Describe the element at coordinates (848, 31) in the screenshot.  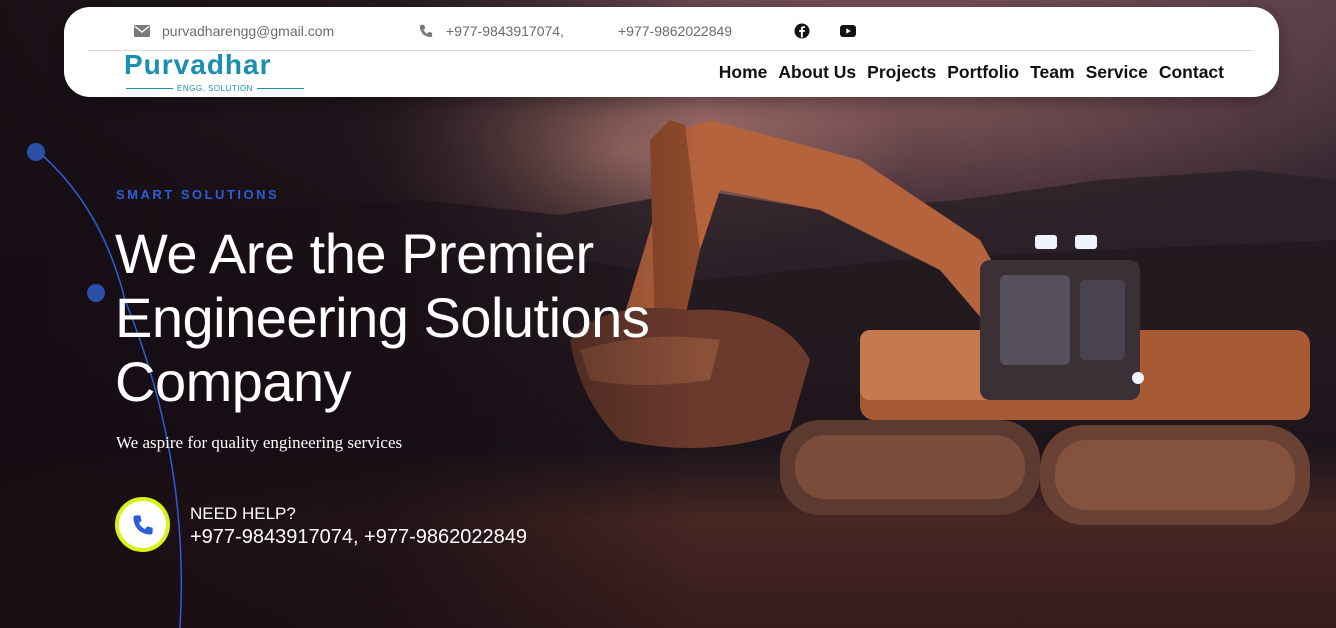
I see `youtube-icon` at that location.